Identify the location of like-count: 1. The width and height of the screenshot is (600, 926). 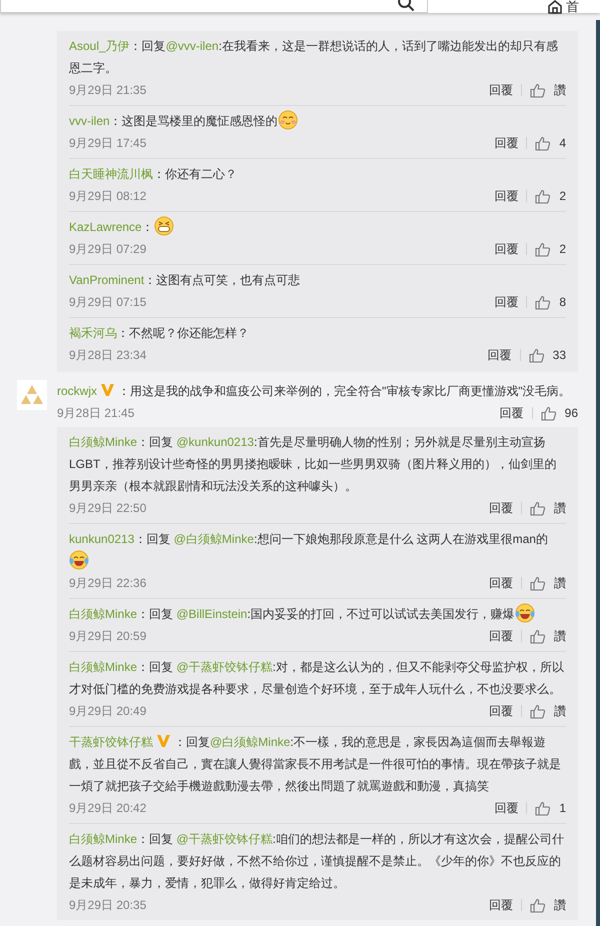
(562, 808).